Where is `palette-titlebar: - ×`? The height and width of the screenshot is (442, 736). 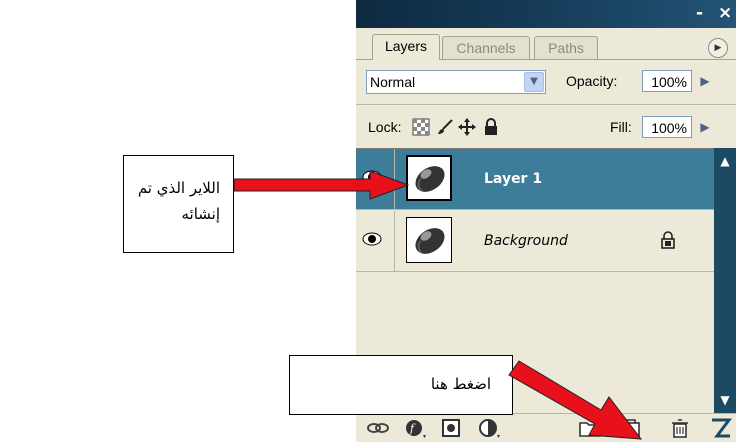
palette-titlebar: - × is located at coordinates (546, 14).